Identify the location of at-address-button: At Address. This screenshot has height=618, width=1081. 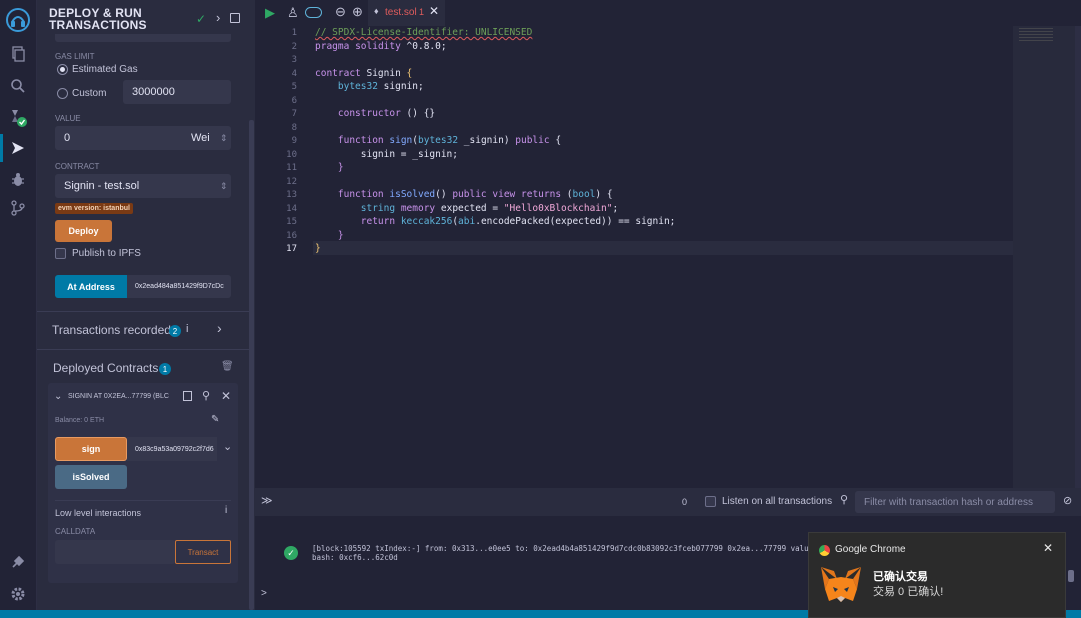
(91, 286).